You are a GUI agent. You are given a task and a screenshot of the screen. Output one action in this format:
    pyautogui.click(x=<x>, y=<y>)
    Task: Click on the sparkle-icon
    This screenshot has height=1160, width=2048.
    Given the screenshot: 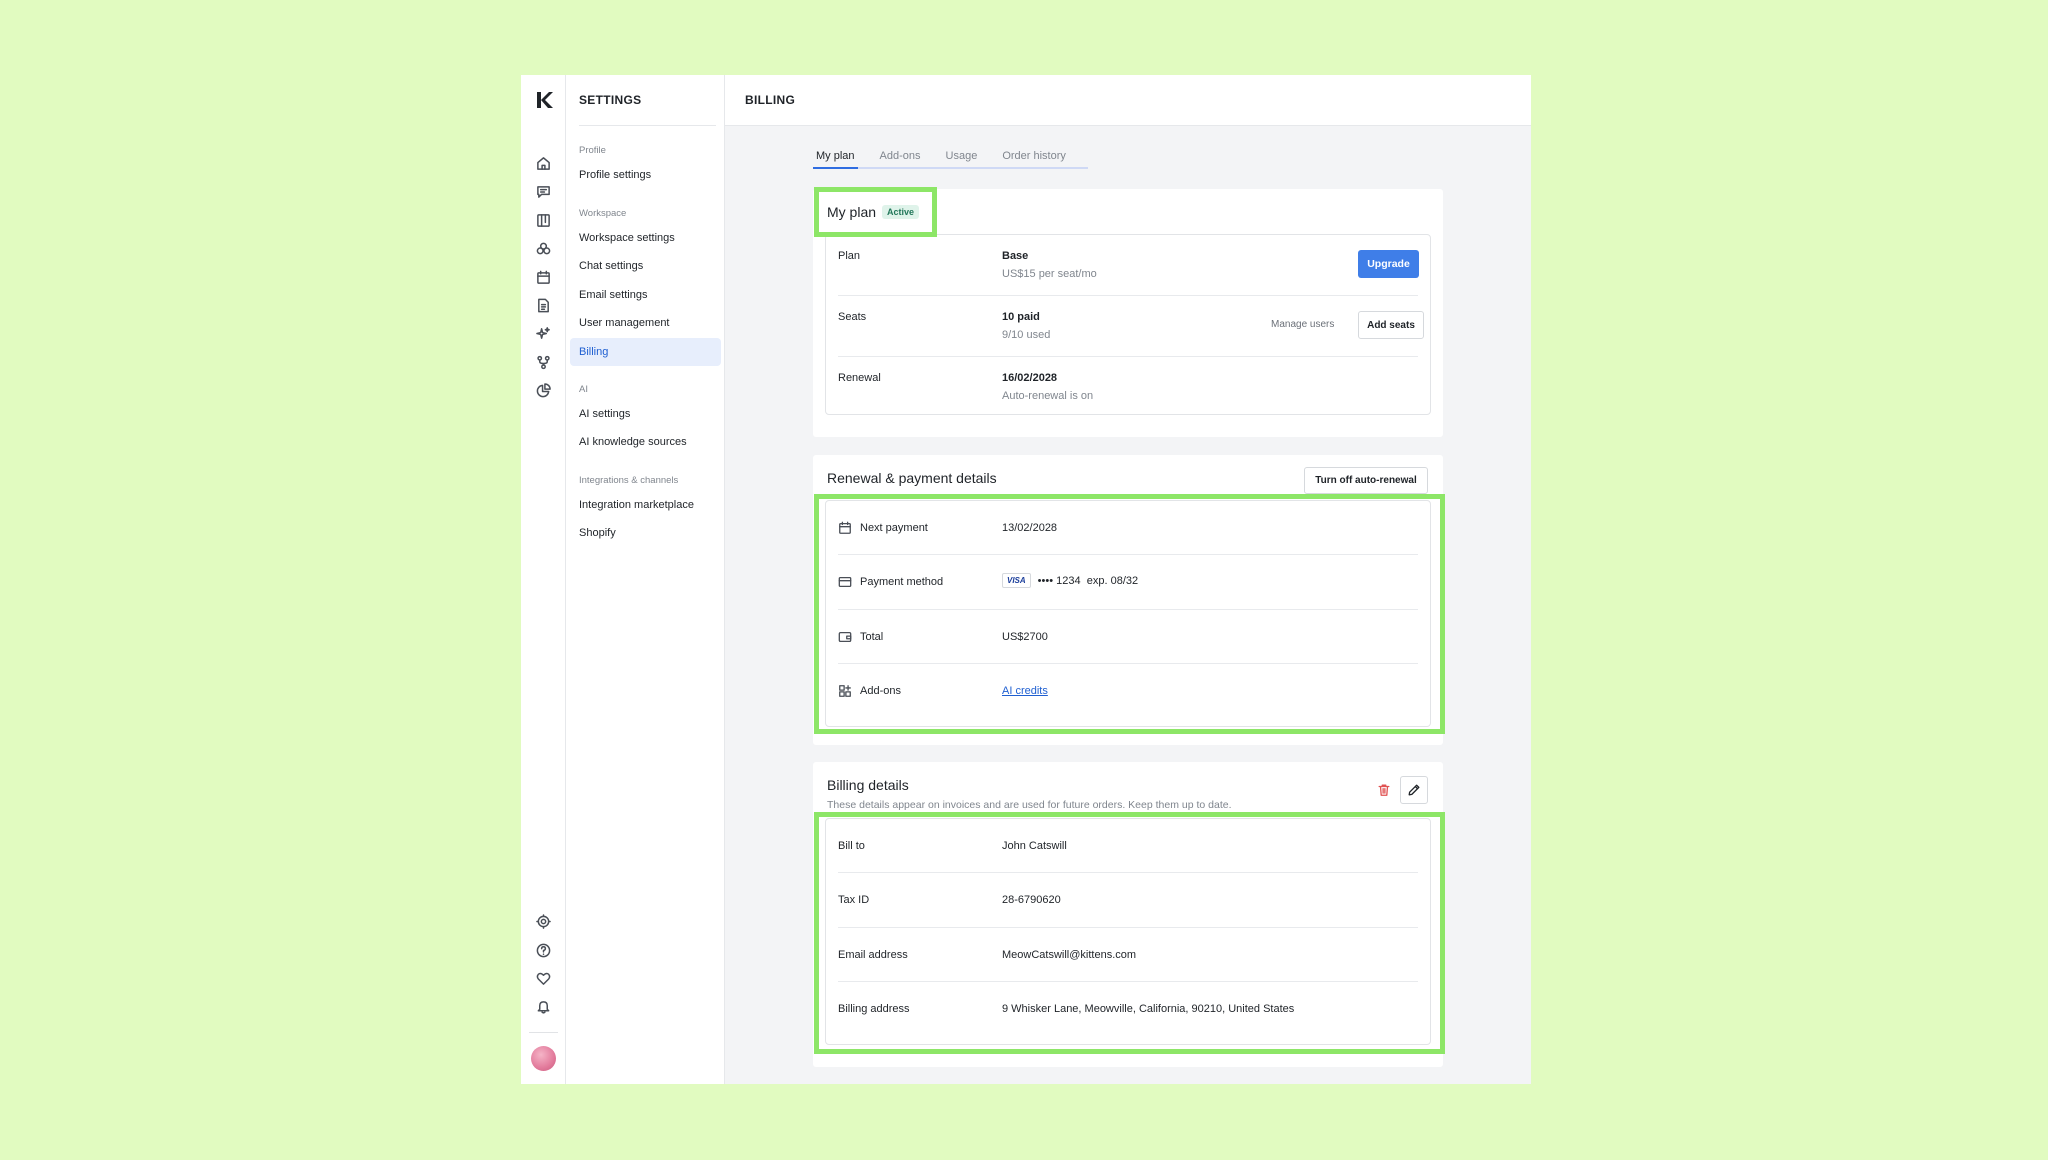 What is the action you would take?
    pyautogui.click(x=543, y=333)
    